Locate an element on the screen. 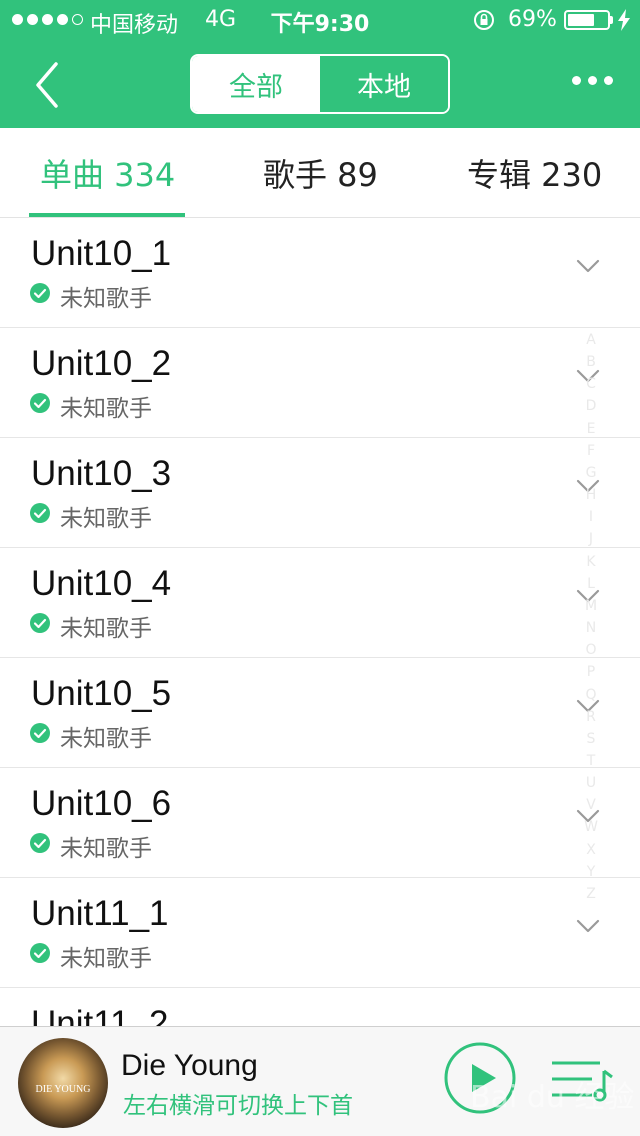 The width and height of the screenshot is (640, 1136). song-title: Unit10_3 is located at coordinates (101, 473).